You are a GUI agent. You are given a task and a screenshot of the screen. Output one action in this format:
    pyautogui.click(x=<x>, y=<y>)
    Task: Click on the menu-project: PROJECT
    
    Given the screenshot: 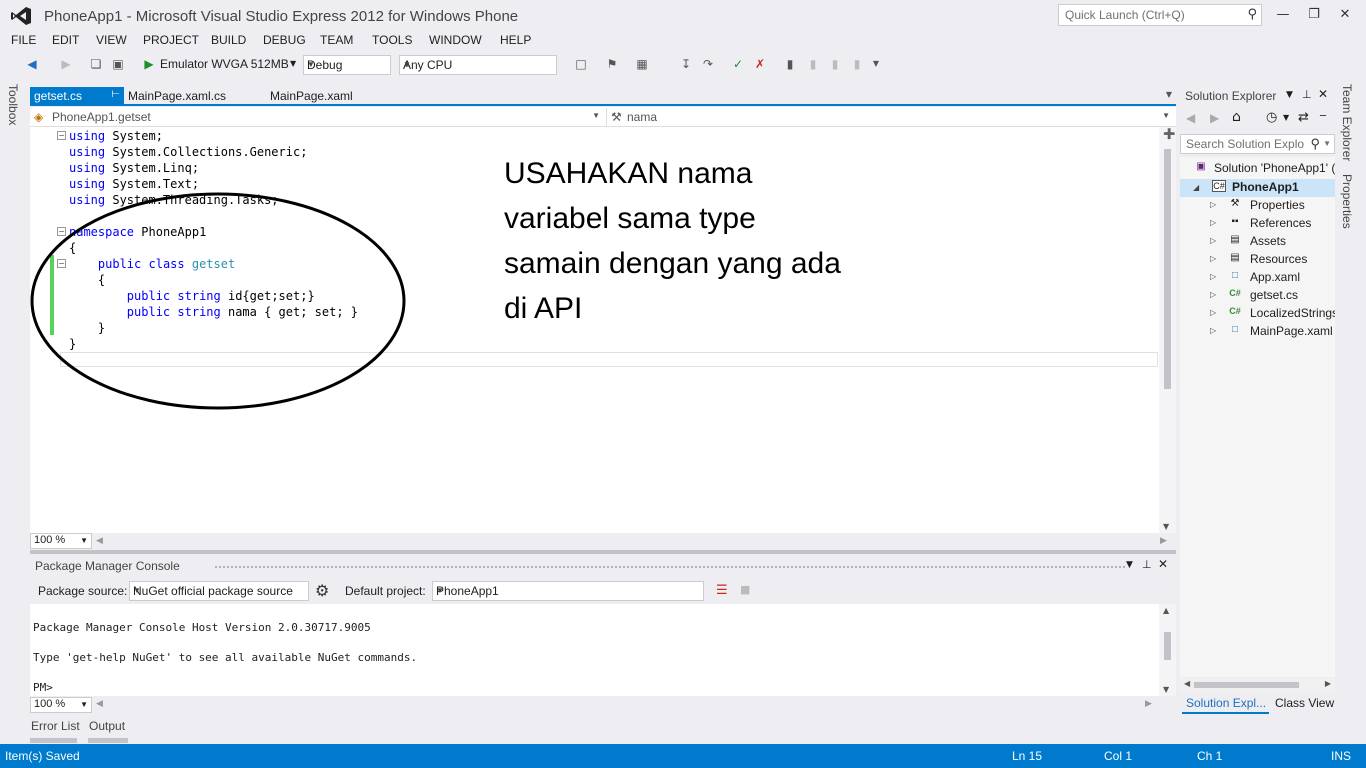 What is the action you would take?
    pyautogui.click(x=171, y=40)
    